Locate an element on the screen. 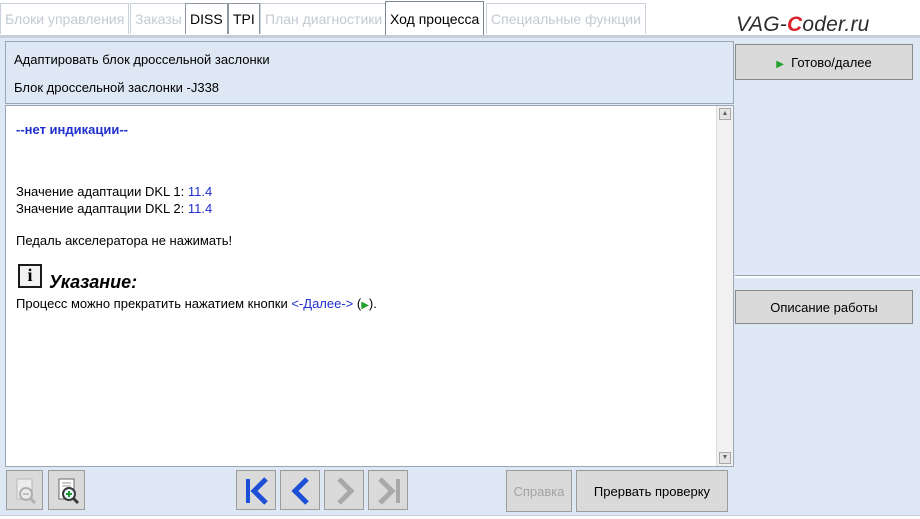 The image size is (920, 519). last-step-button is located at coordinates (388, 490).